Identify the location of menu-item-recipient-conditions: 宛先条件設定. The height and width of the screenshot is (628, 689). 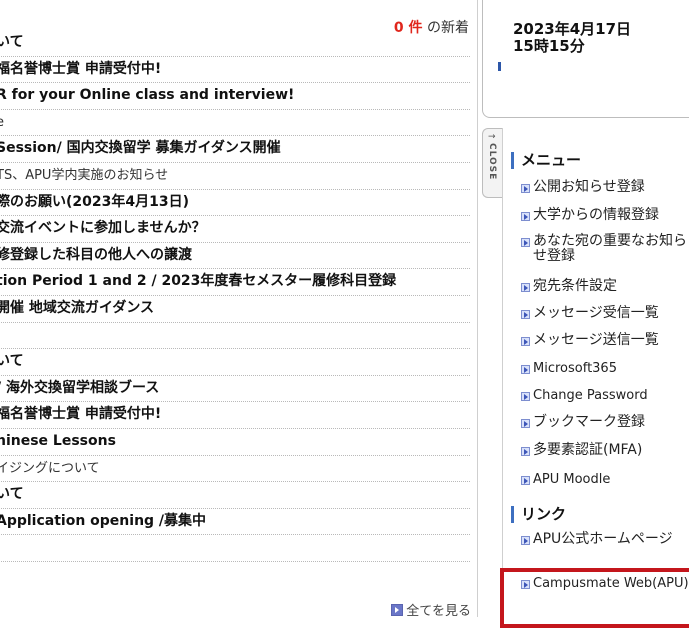
(605, 286).